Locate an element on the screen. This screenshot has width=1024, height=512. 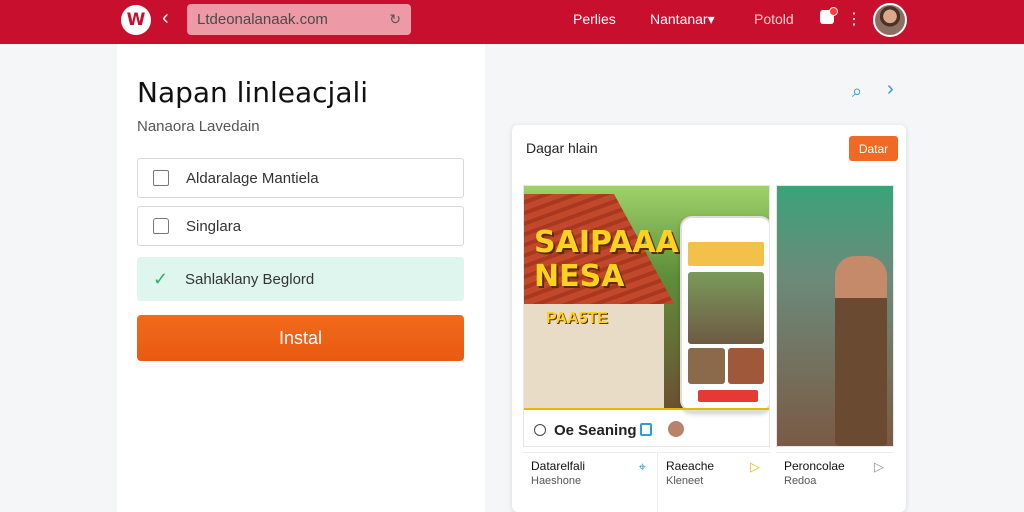
bookmark-icon: ⌖ is located at coordinates (642, 467).